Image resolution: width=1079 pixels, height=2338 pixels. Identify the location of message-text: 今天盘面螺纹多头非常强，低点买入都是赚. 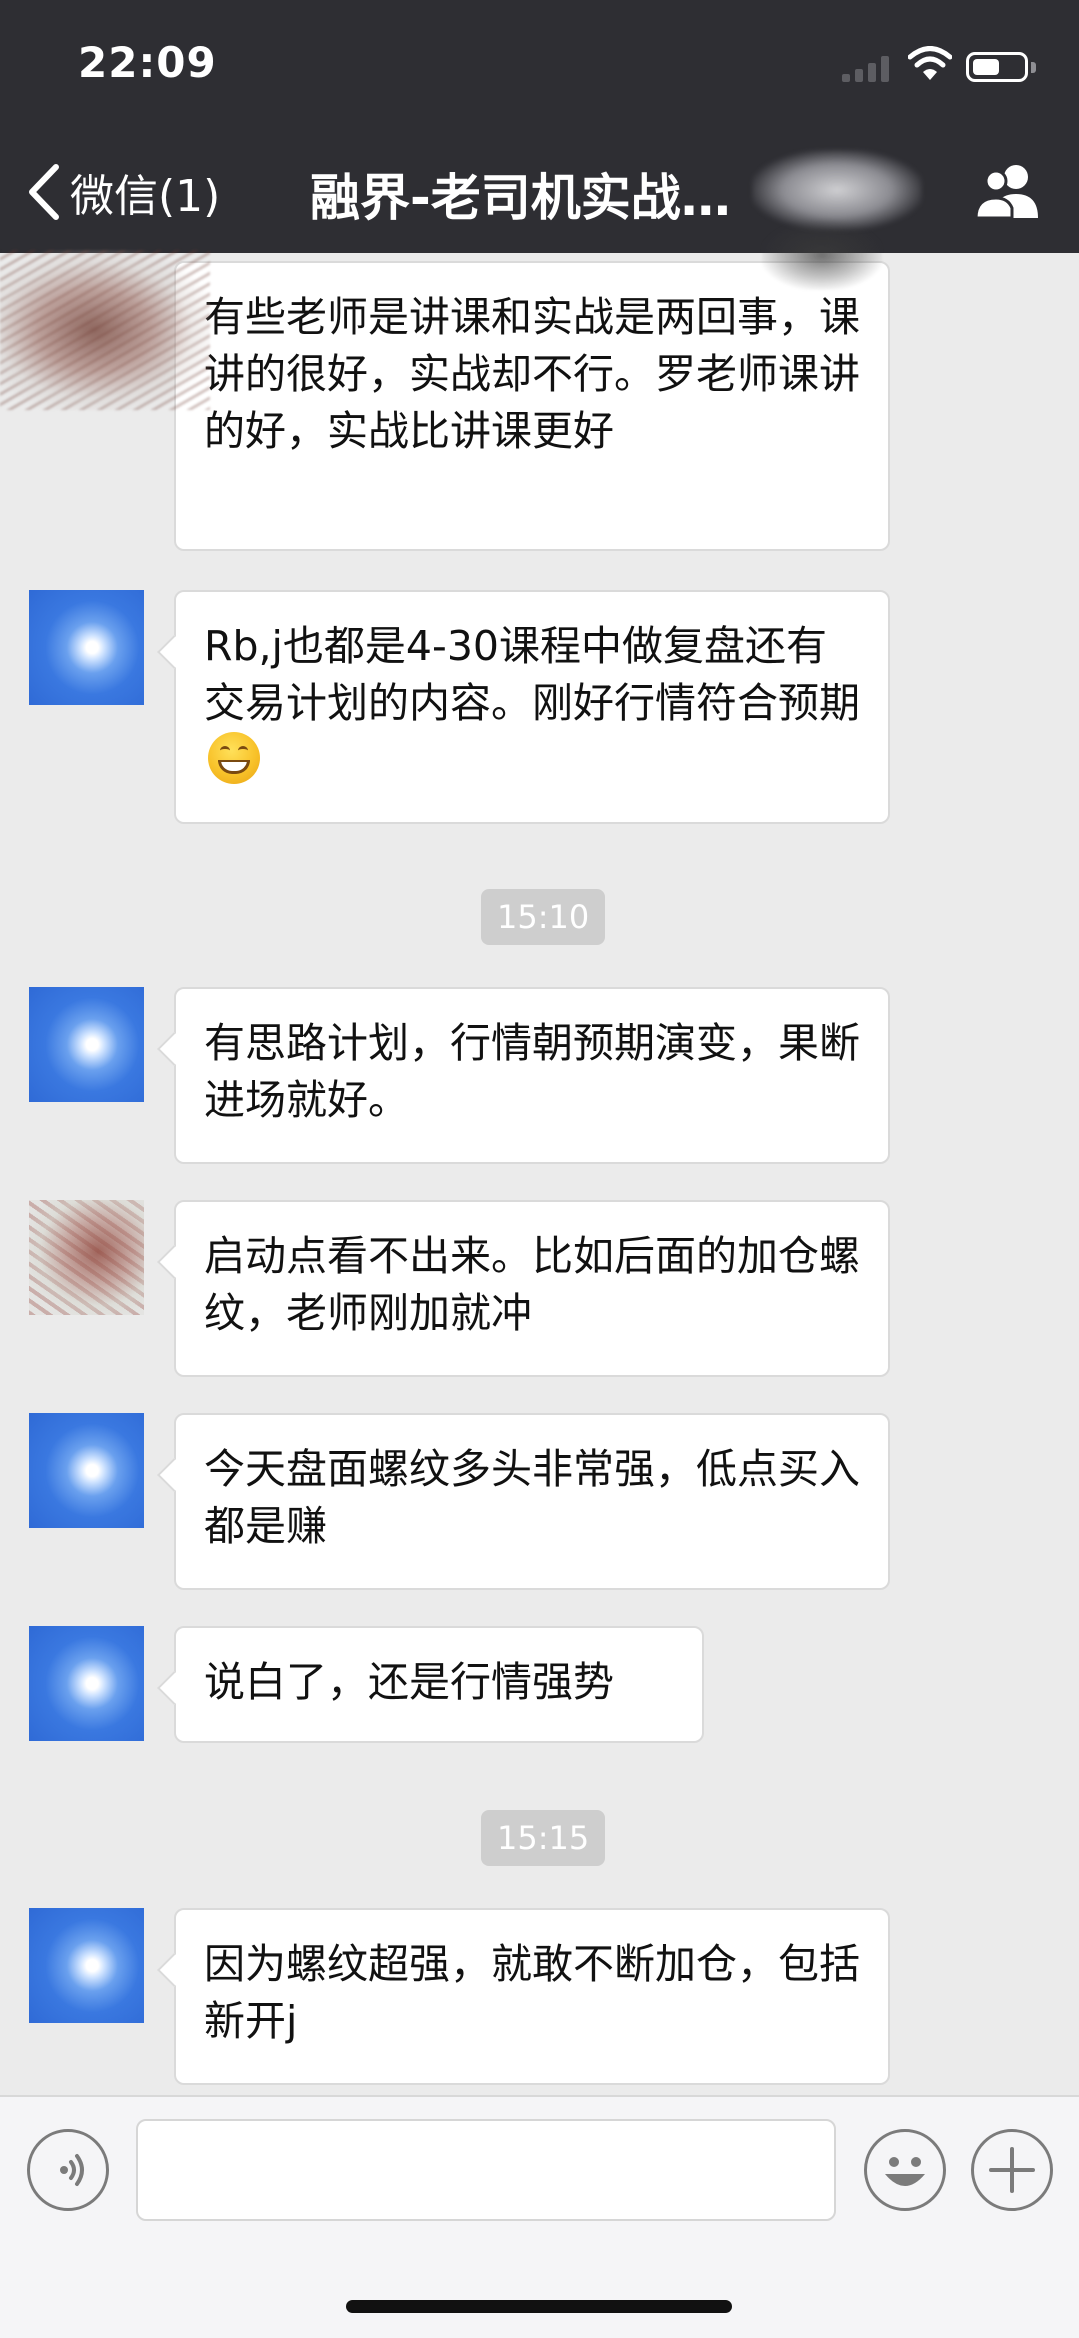
(532, 1497).